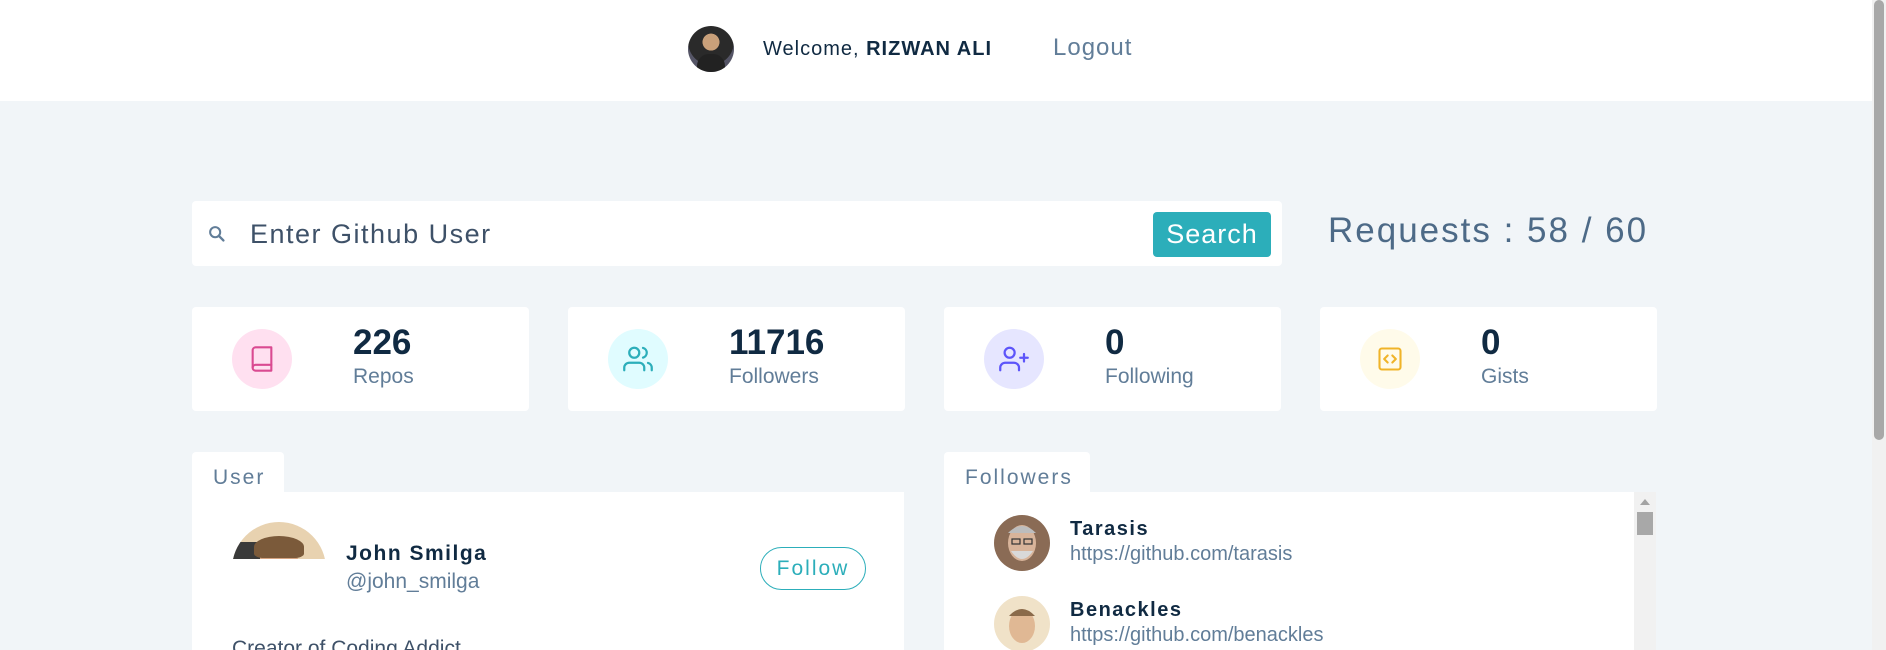  I want to click on user-section-tab: User, so click(238, 472).